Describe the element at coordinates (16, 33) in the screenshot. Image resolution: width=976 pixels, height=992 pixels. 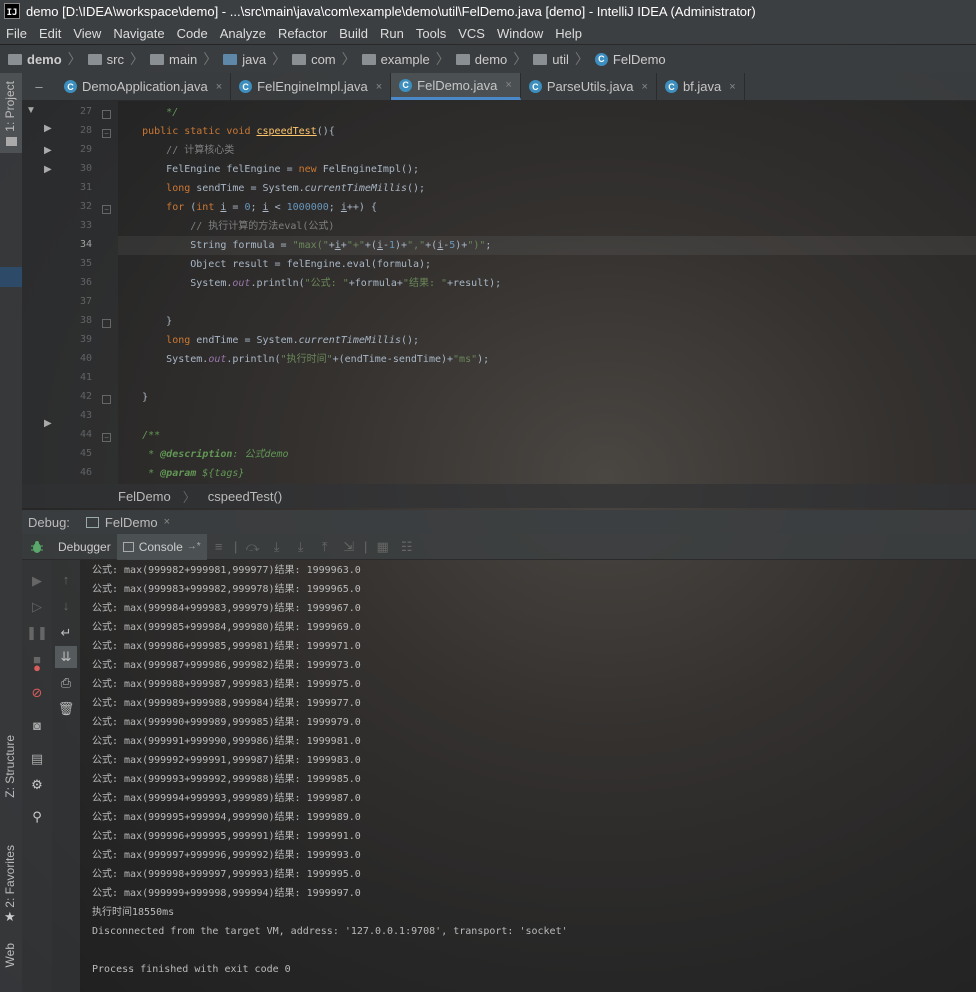
I see `menu-file: File` at that location.